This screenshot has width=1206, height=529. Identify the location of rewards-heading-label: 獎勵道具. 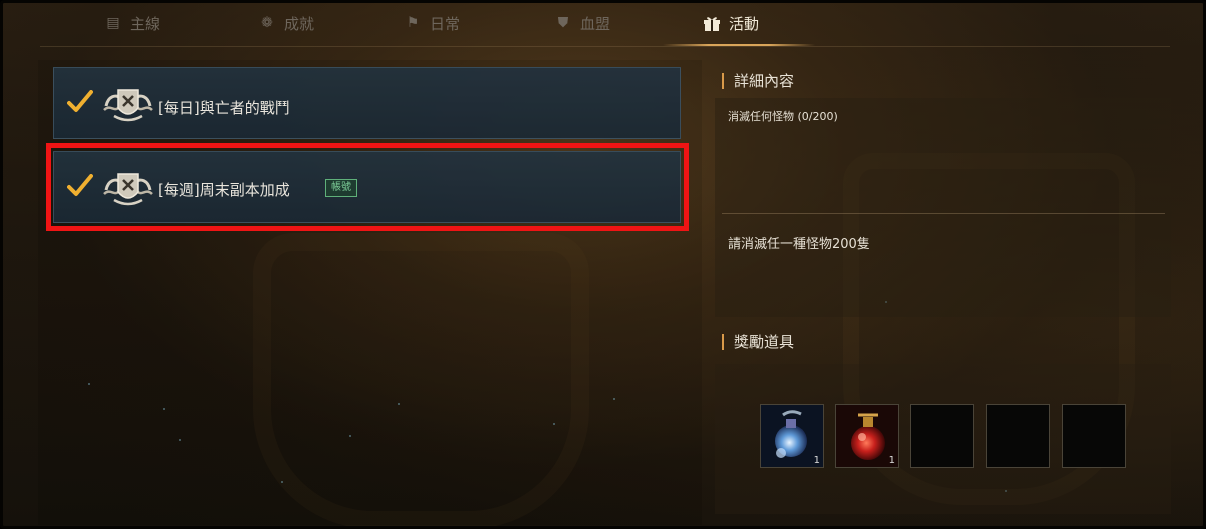
(764, 342).